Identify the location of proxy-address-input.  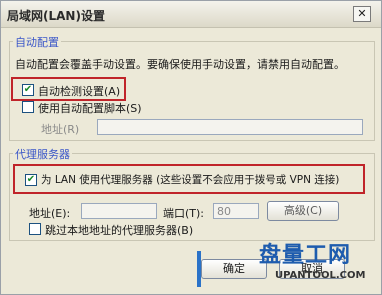
(119, 211).